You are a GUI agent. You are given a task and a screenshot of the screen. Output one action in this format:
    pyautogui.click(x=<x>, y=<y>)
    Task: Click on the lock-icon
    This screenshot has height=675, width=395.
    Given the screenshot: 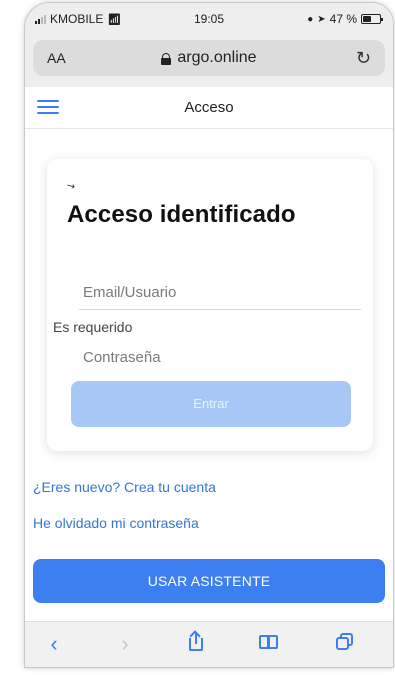 What is the action you would take?
    pyautogui.click(x=166, y=59)
    